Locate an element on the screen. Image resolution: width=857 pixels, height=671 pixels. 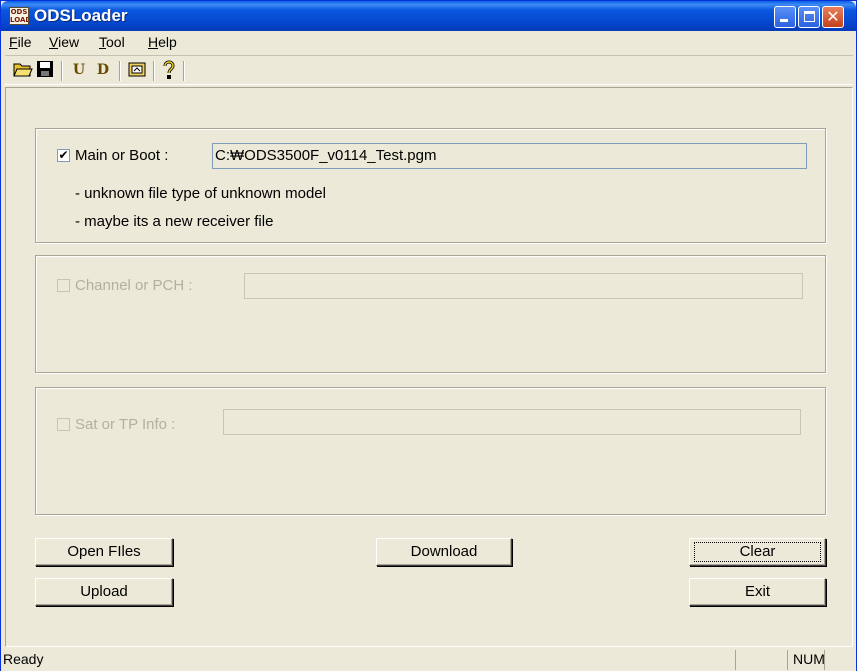
maximize-button is located at coordinates (809, 17).